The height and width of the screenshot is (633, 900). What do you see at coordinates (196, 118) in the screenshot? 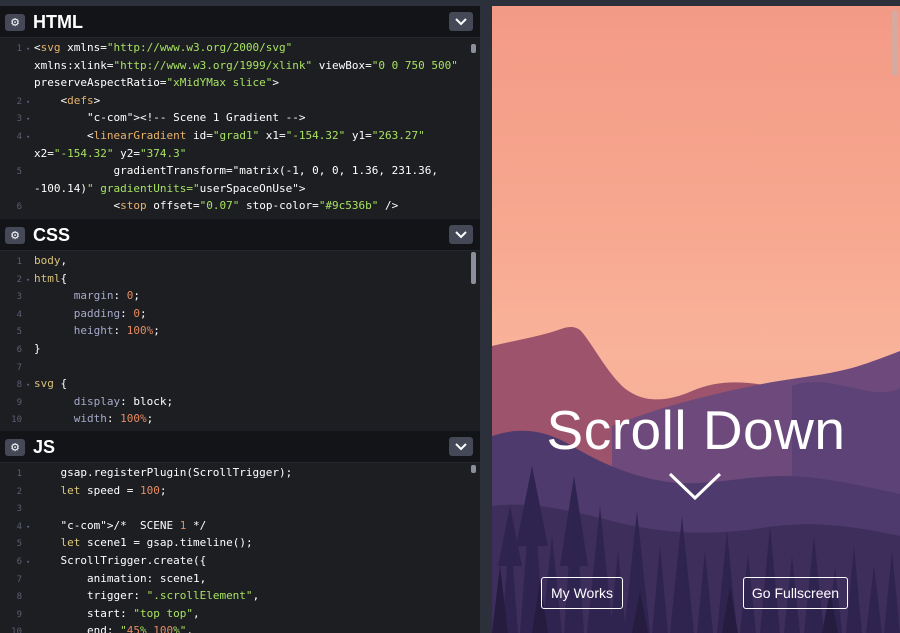
I see `code-text: "c-com"><!-- Scene 1 Gradient -->` at bounding box center [196, 118].